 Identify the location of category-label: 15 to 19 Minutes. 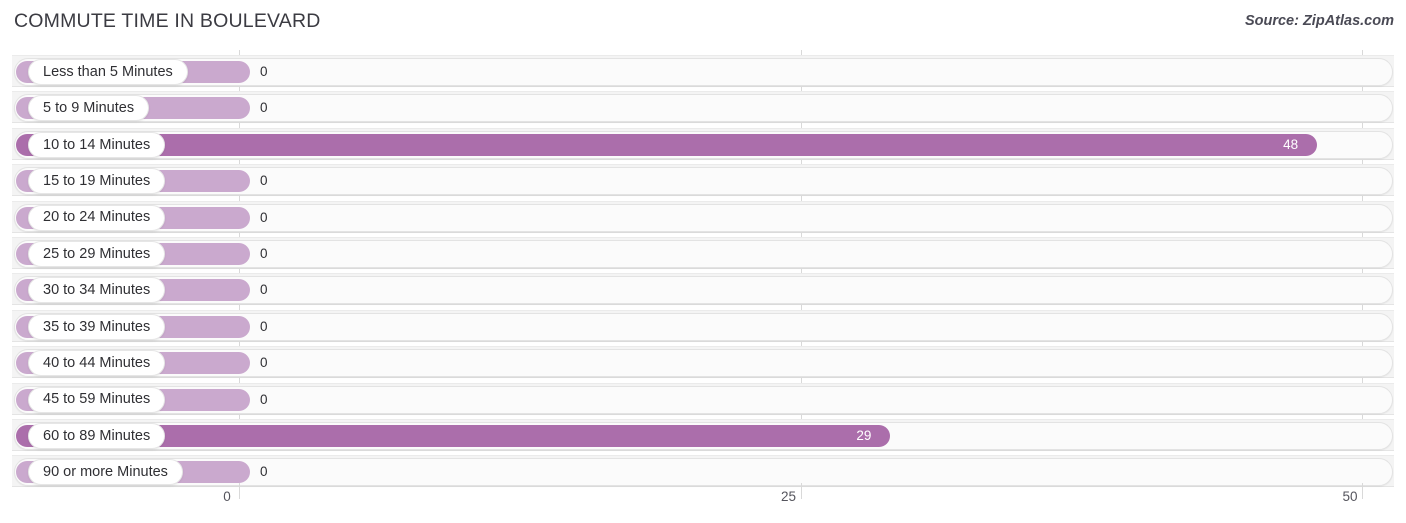
(97, 180).